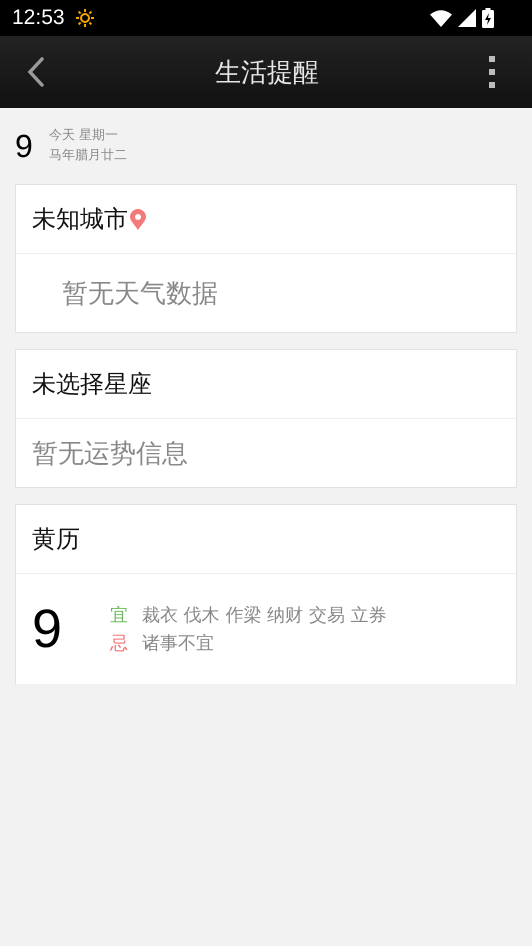 This screenshot has height=946, width=532. What do you see at coordinates (492, 72) in the screenshot?
I see `more-icon` at bounding box center [492, 72].